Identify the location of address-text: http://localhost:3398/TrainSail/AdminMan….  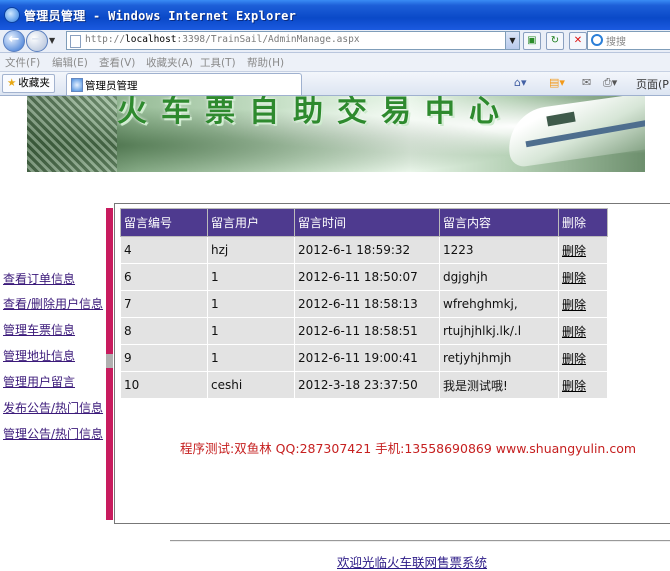
(222, 39).